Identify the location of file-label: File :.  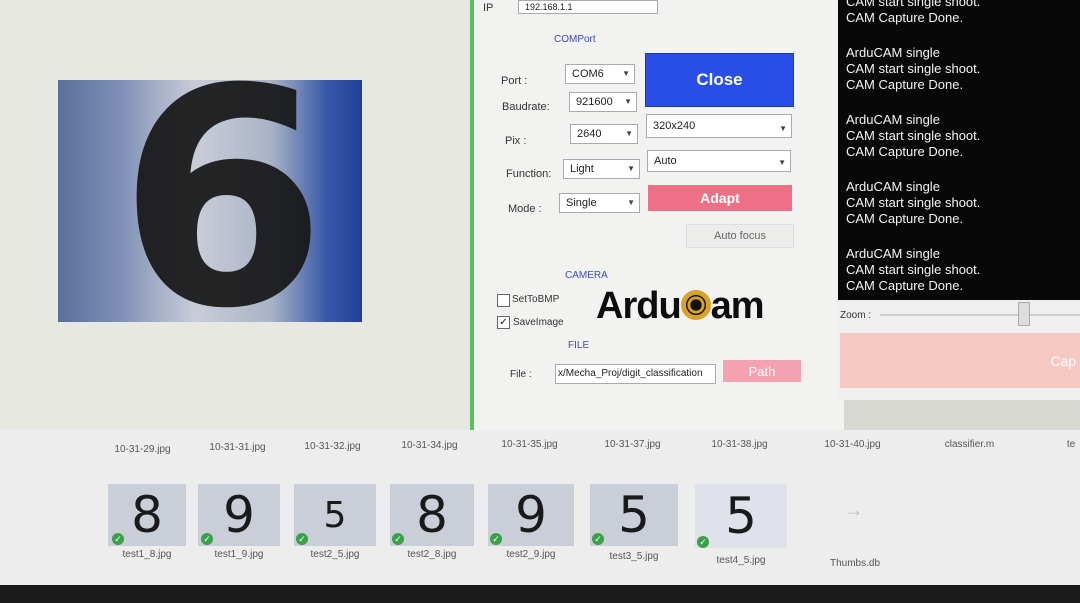
(521, 374).